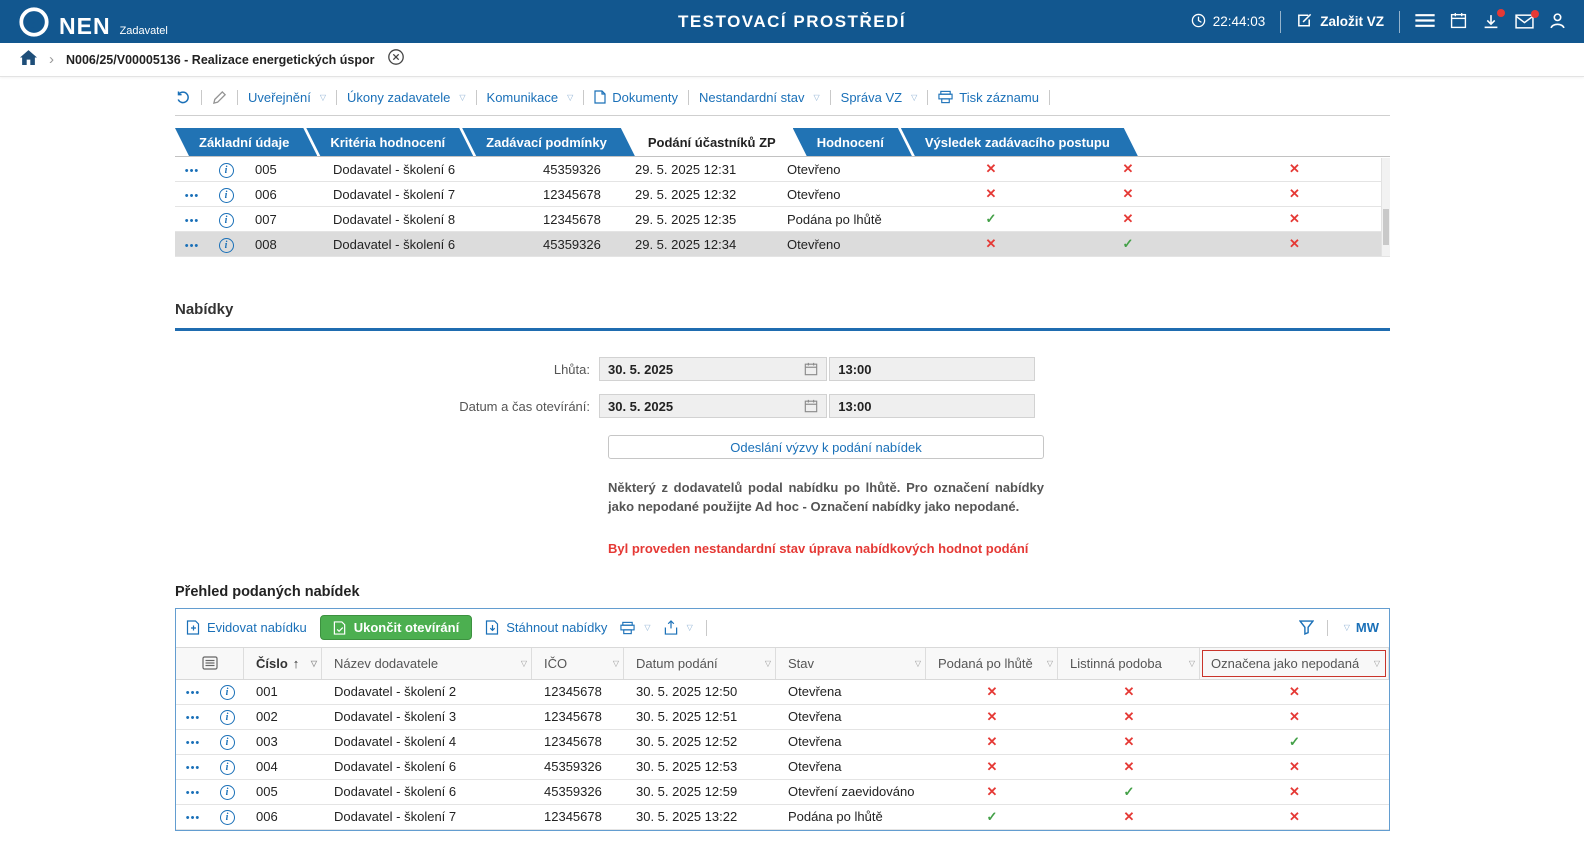 Image resolution: width=1584 pixels, height=852 pixels. What do you see at coordinates (636, 97) in the screenshot?
I see `toolbar-item-dokumenty: Dokumenty` at bounding box center [636, 97].